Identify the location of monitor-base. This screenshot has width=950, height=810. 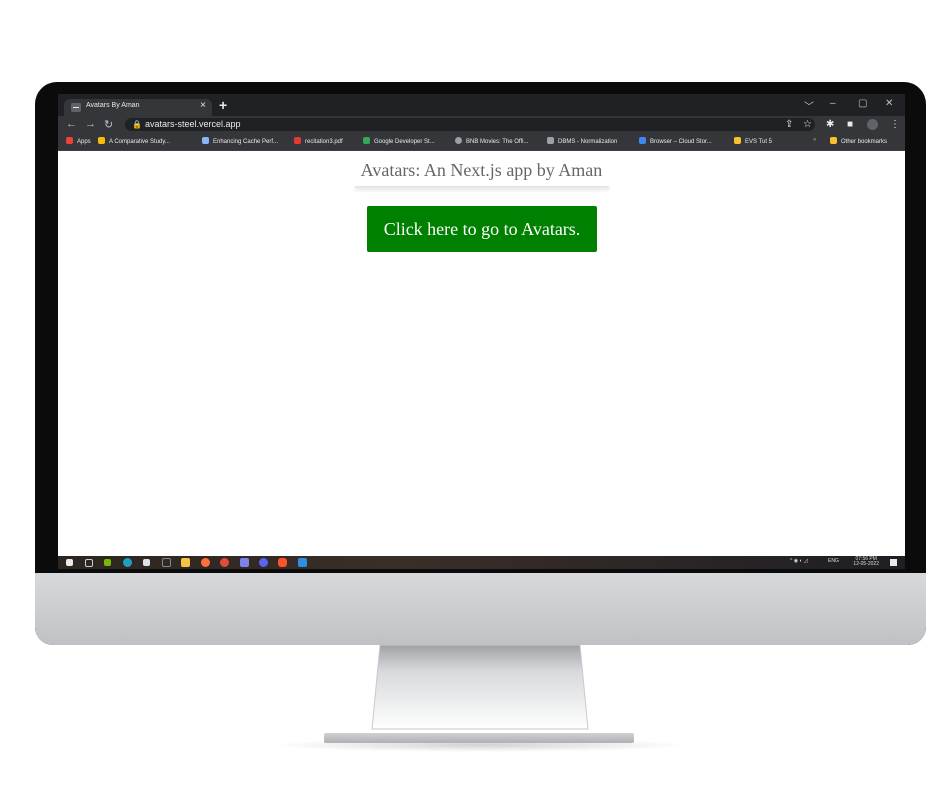
(479, 738).